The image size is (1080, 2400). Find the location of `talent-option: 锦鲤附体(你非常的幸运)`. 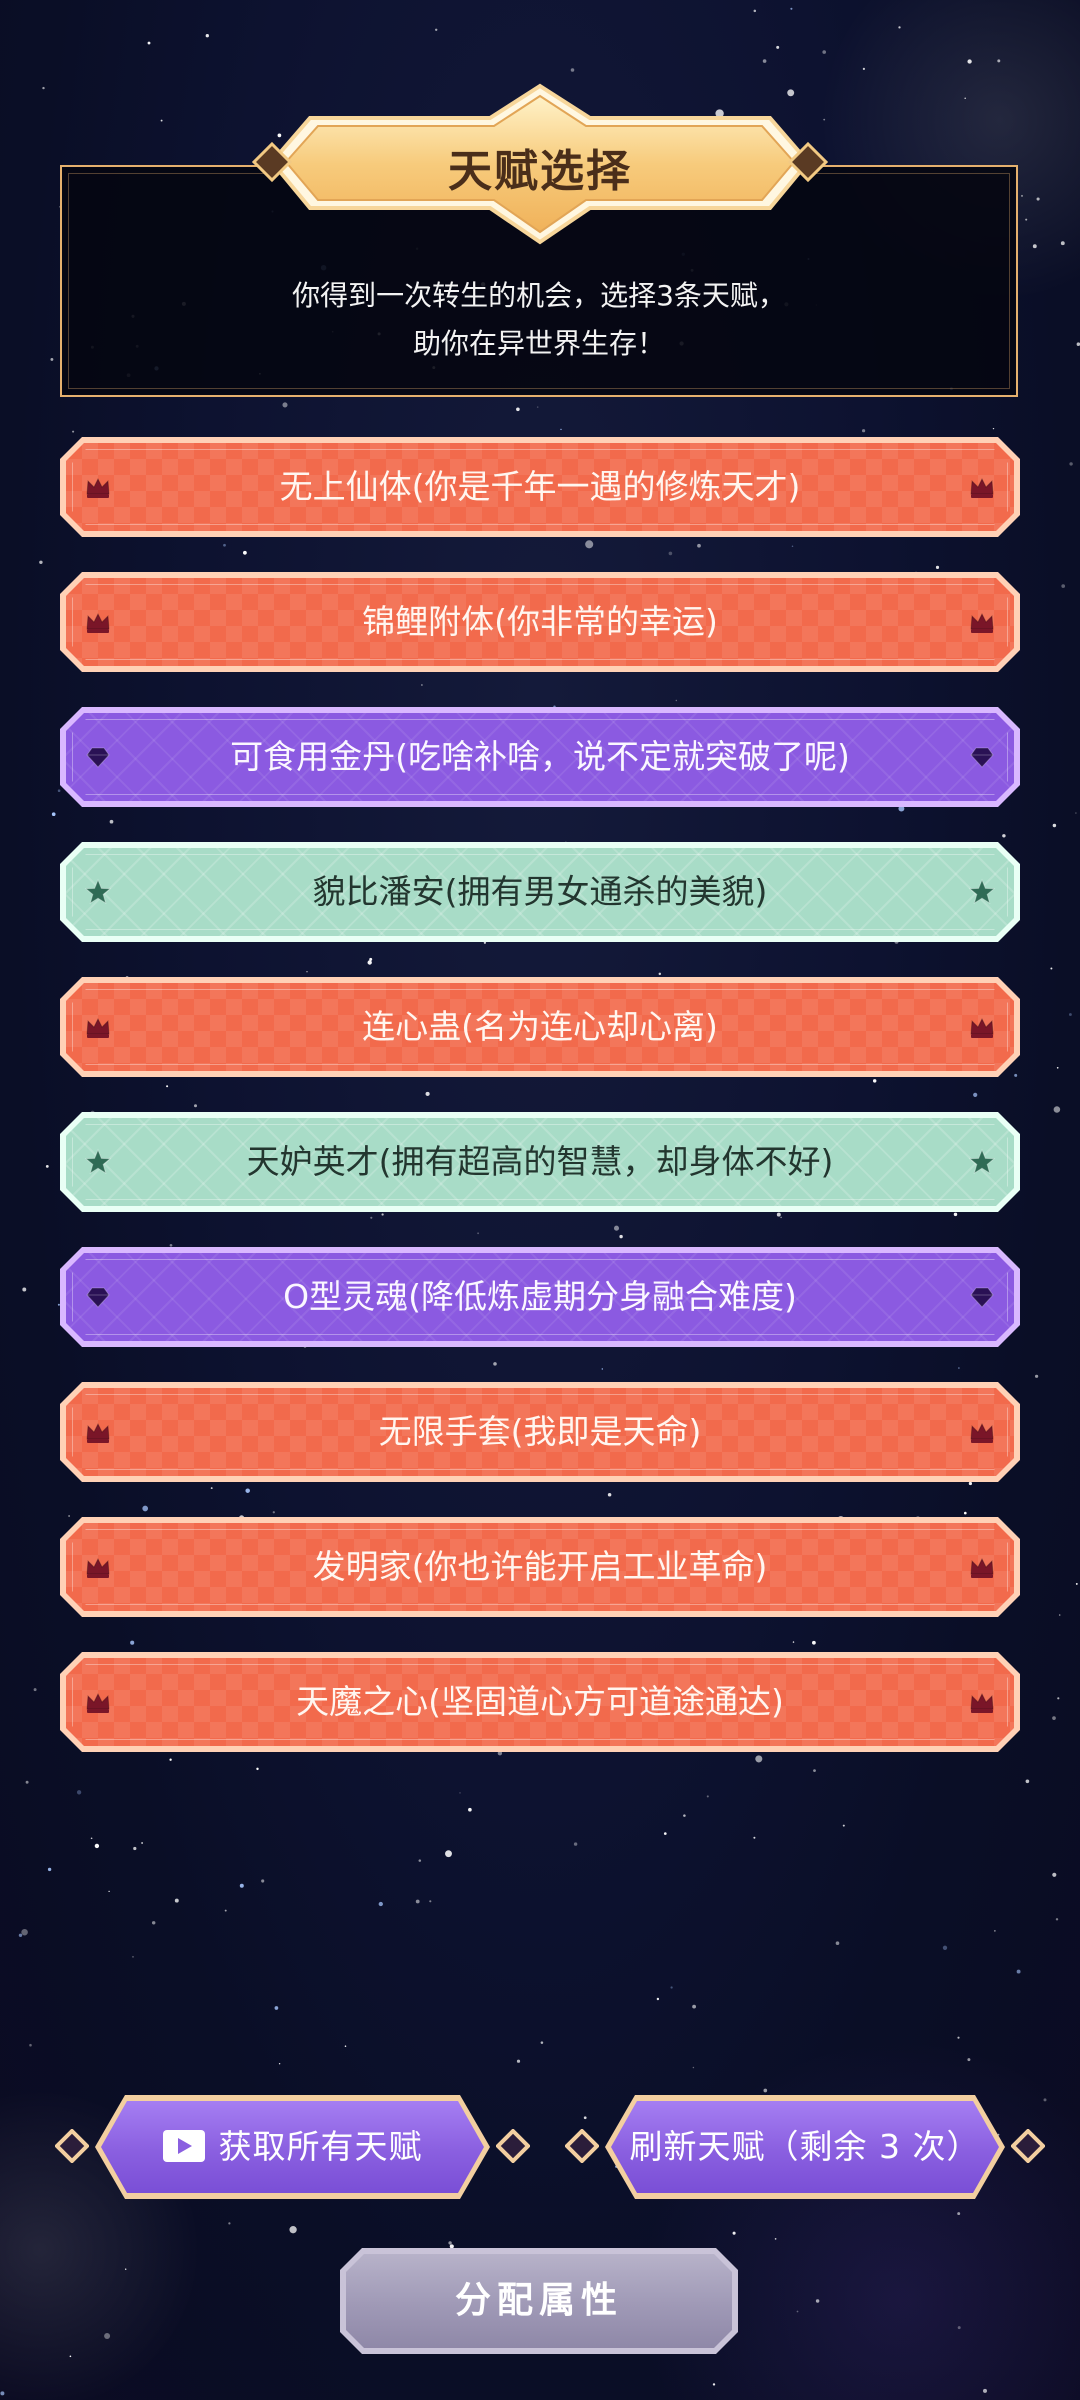

talent-option: 锦鲤附体(你非常的幸运) is located at coordinates (540, 622).